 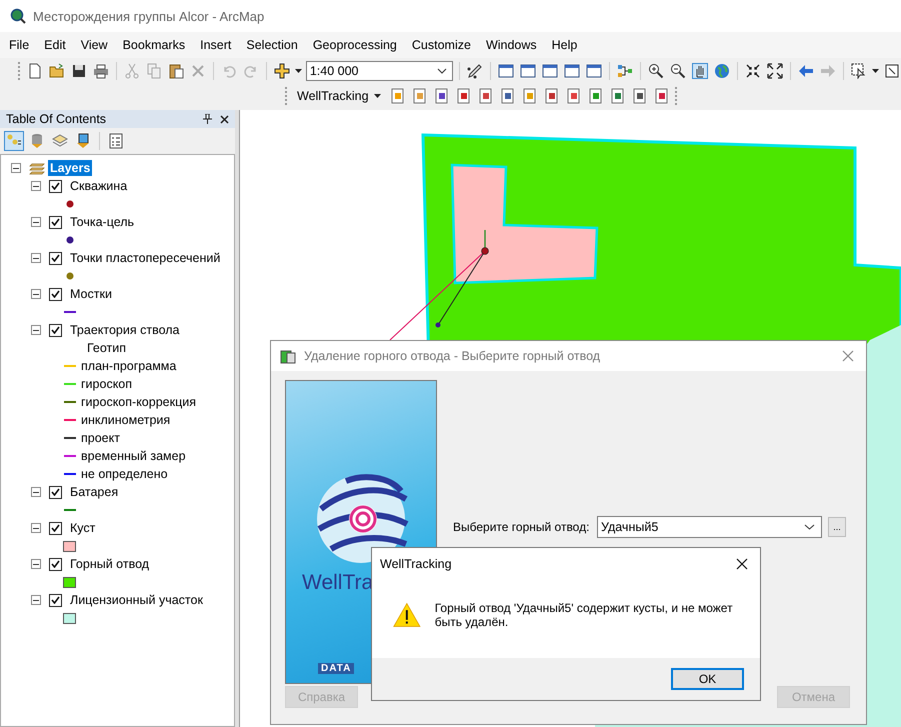 I want to click on layer-name: Скважина, so click(x=99, y=186).